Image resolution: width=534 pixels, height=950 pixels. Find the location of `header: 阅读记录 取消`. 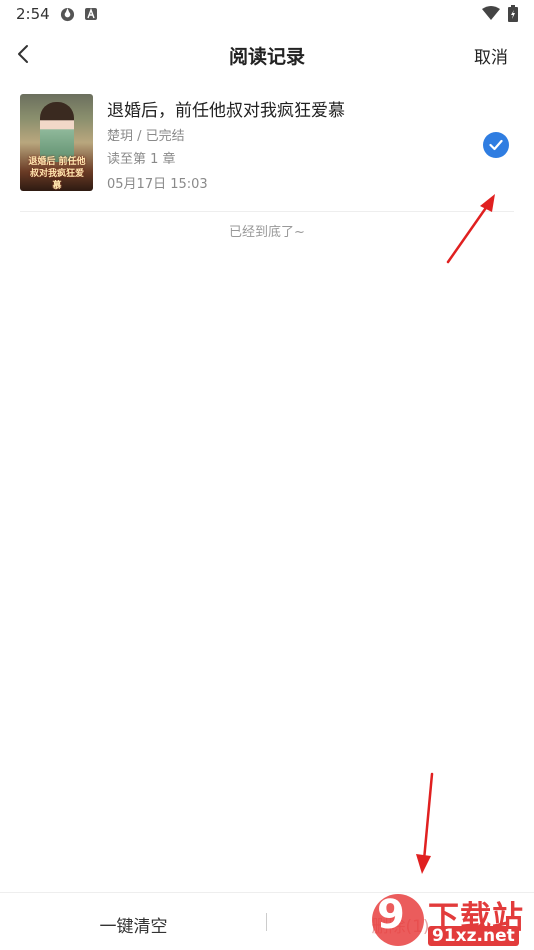

header: 阅读记录 取消 is located at coordinates (267, 54).